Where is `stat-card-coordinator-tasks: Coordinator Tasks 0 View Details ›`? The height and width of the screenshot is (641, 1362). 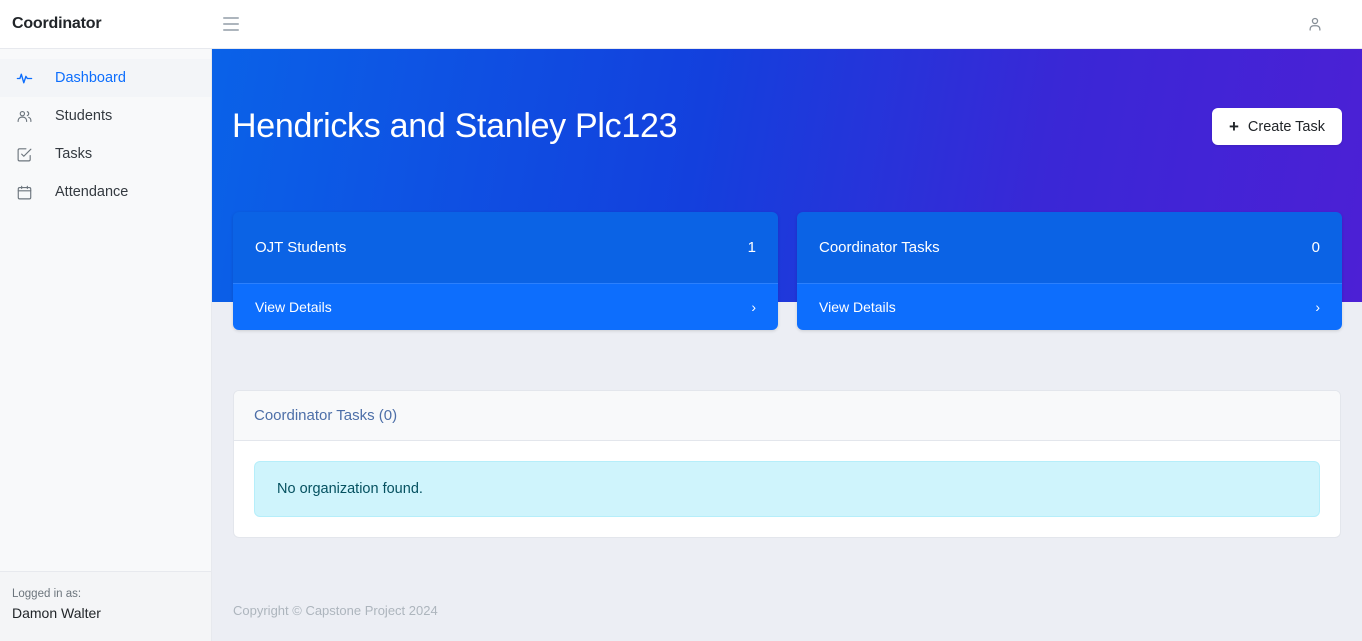 stat-card-coordinator-tasks: Coordinator Tasks 0 View Details › is located at coordinates (1069, 271).